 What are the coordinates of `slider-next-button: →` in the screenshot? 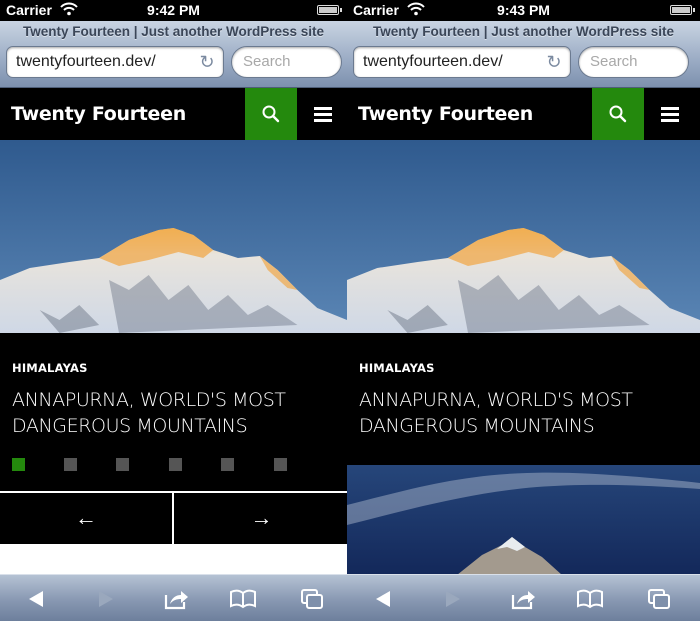 It's located at (261, 518).